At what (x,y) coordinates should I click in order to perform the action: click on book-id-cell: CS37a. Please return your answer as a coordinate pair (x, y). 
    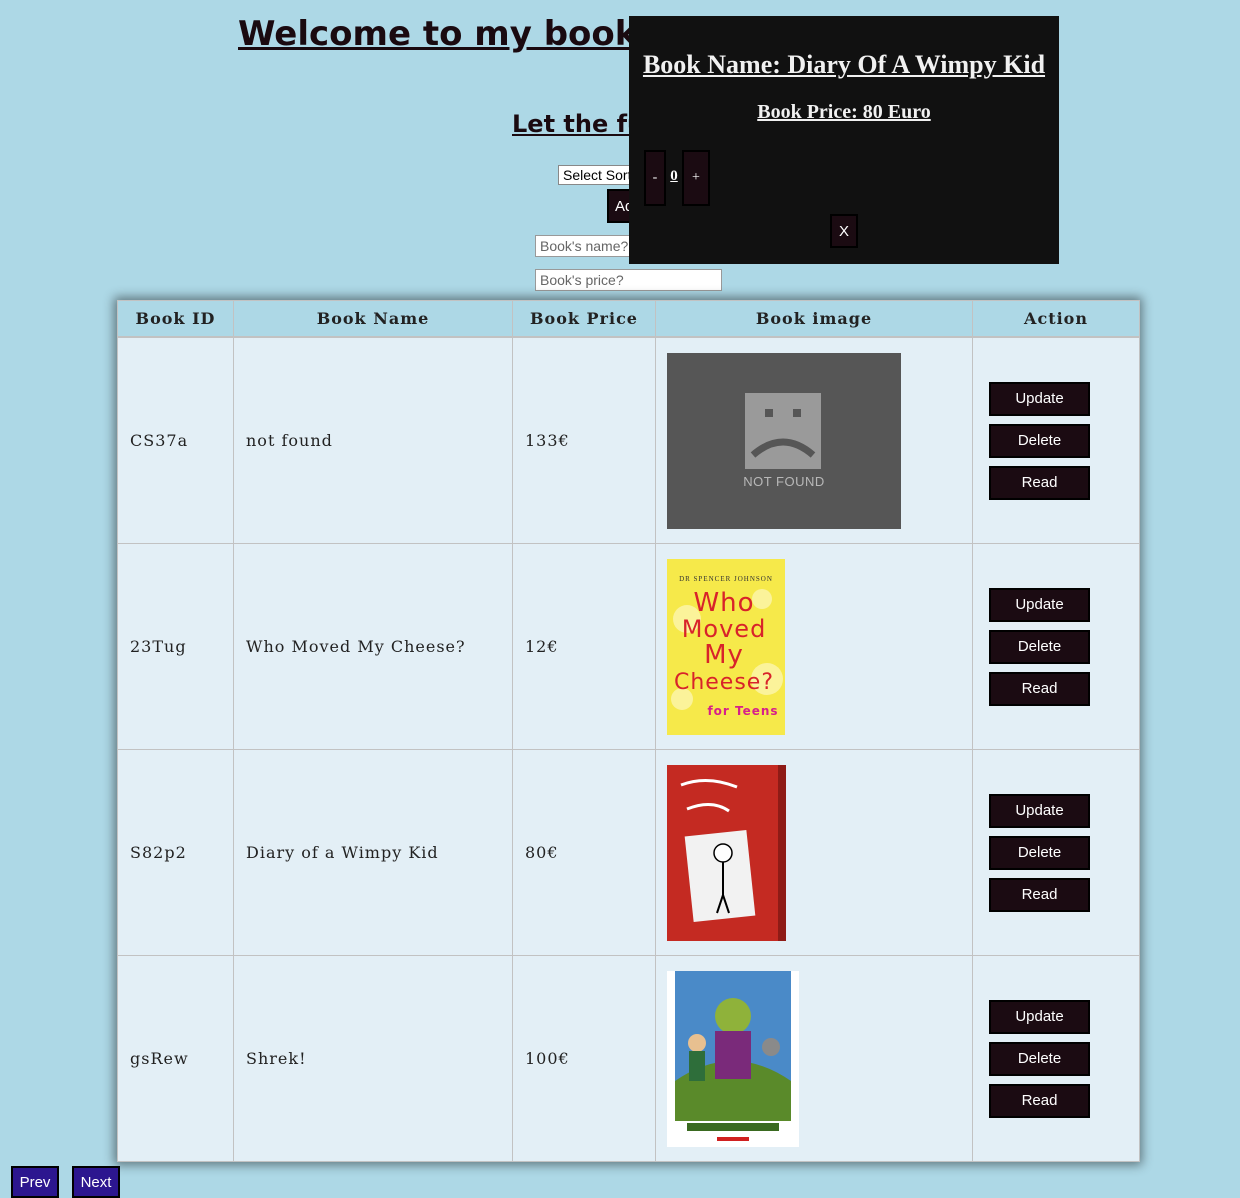
    Looking at the image, I should click on (175, 440).